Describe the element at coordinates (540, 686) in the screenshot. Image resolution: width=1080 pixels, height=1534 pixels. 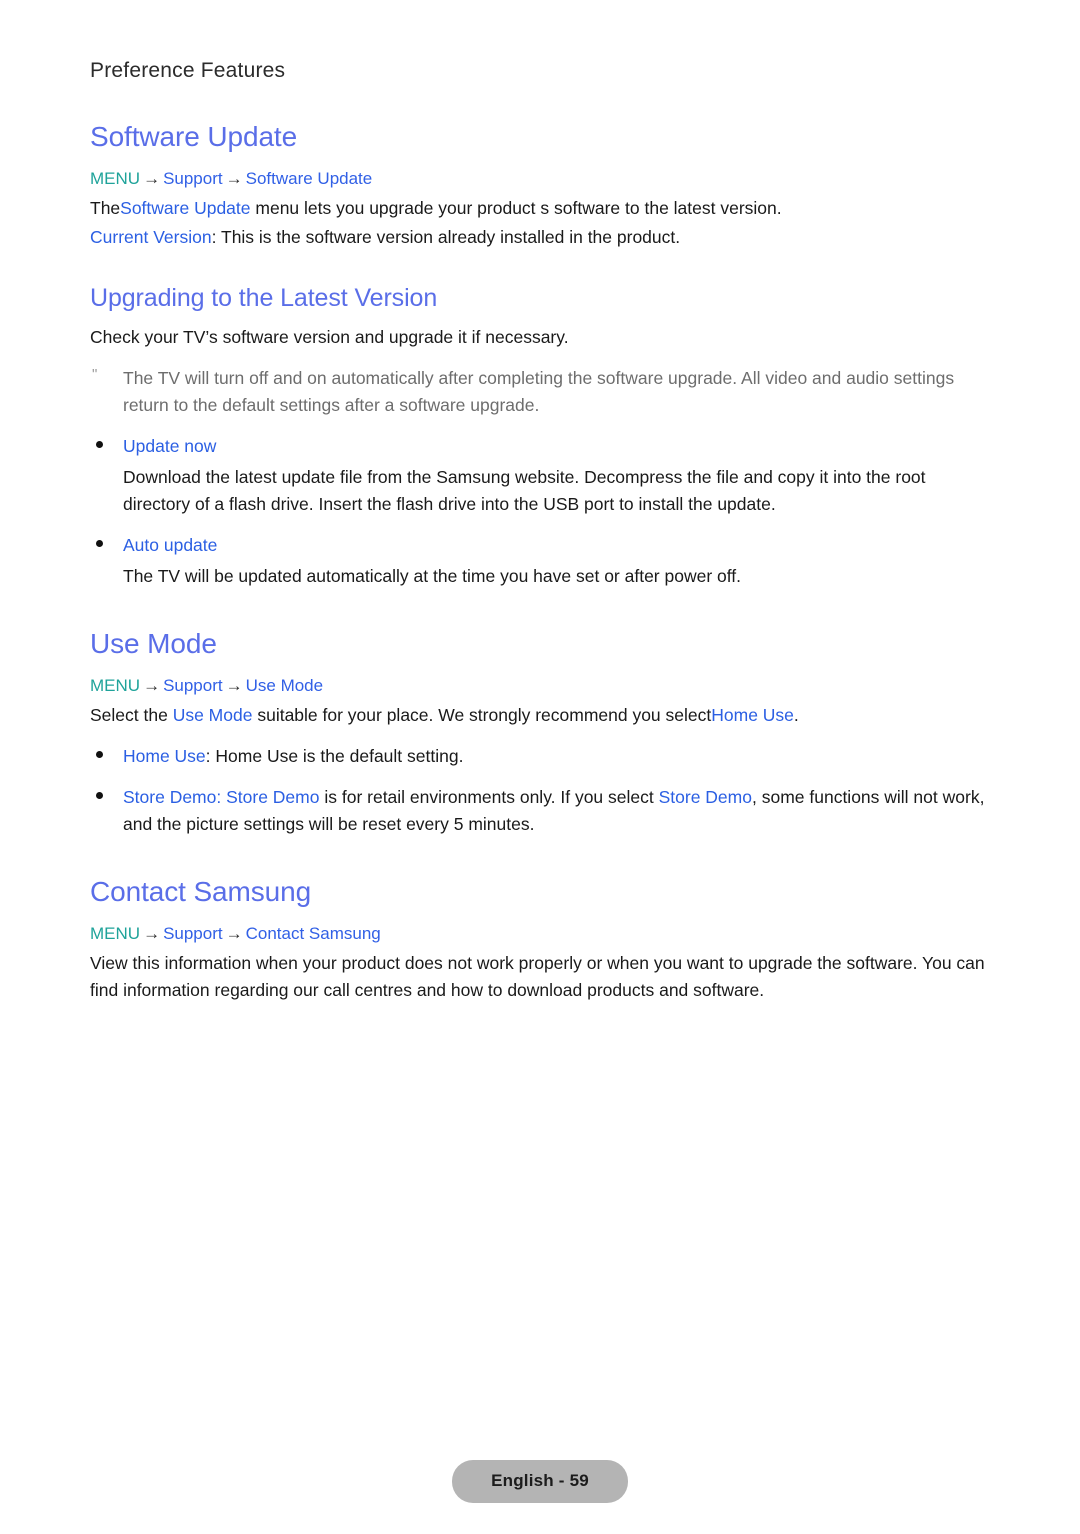
I see `breadcrumb-use-mode: MENU → Support → Use Mode` at that location.